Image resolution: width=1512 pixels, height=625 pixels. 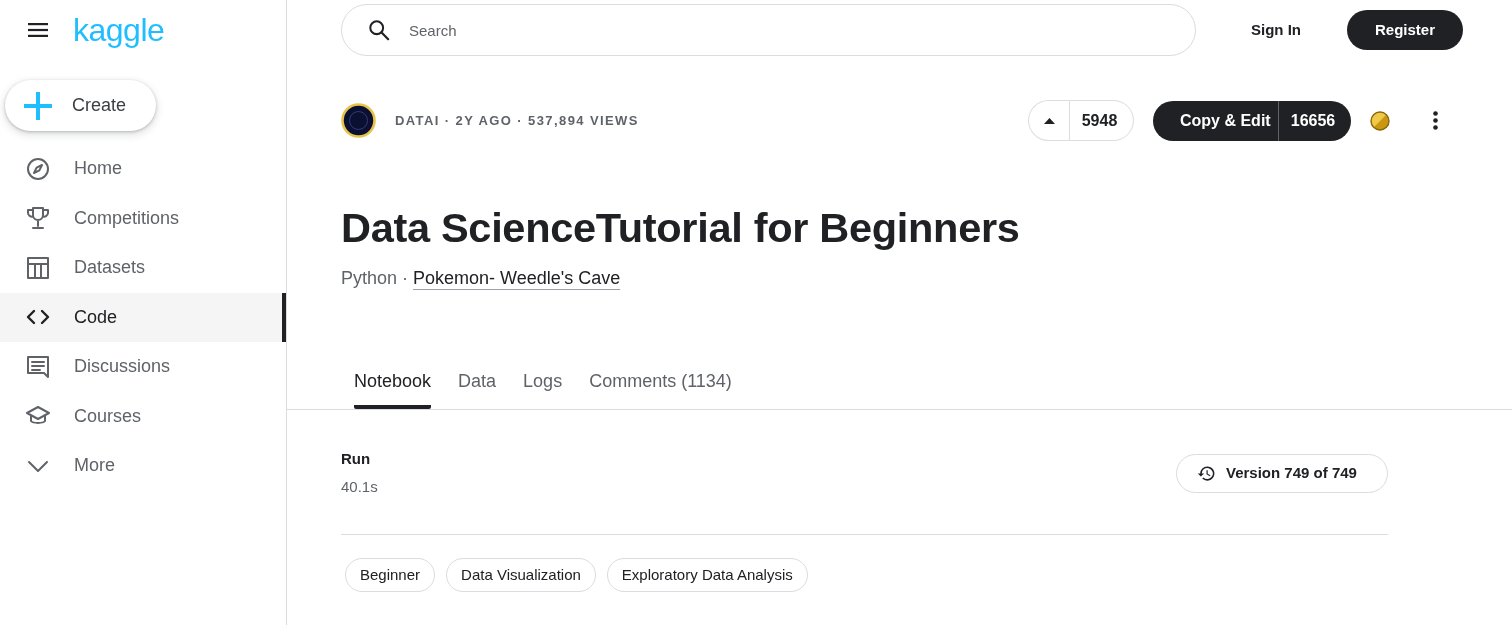 I want to click on history-icon, so click(x=1206, y=473).